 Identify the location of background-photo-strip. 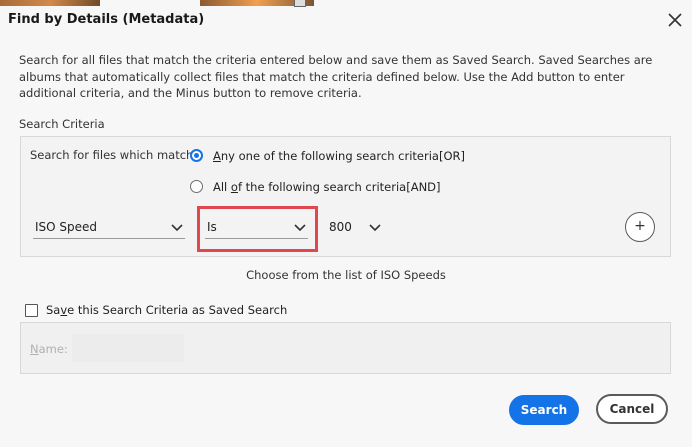
(50, 3).